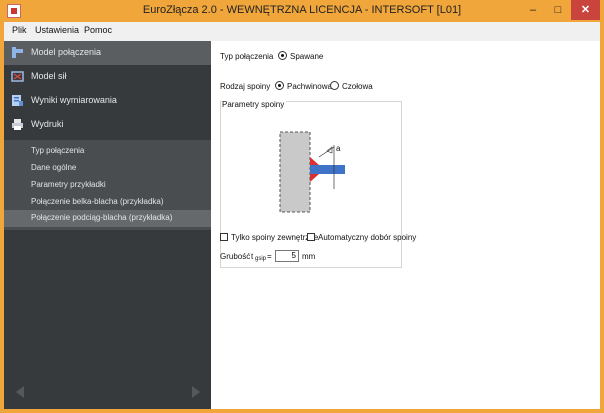 This screenshot has width=604, height=413. I want to click on nav-item-connection-model: Model połączenia, so click(107, 53).